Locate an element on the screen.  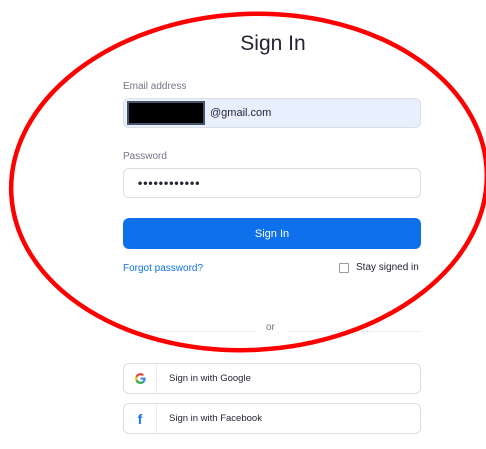
password-label: Password is located at coordinates (145, 156).